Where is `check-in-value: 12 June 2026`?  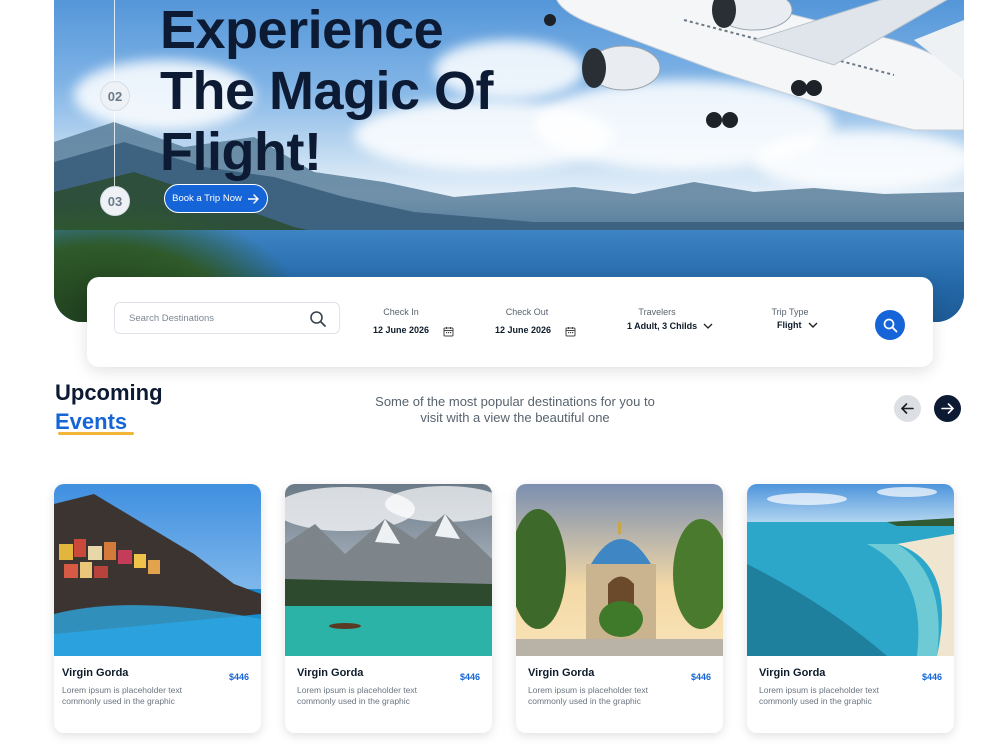
check-in-value: 12 June 2026 is located at coordinates (401, 329).